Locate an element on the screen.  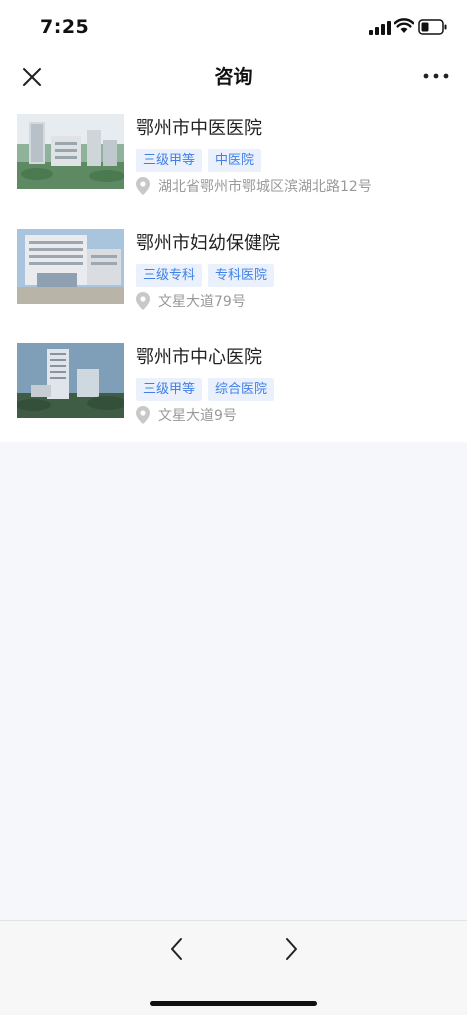
page-title: 咨询 is located at coordinates (233, 77).